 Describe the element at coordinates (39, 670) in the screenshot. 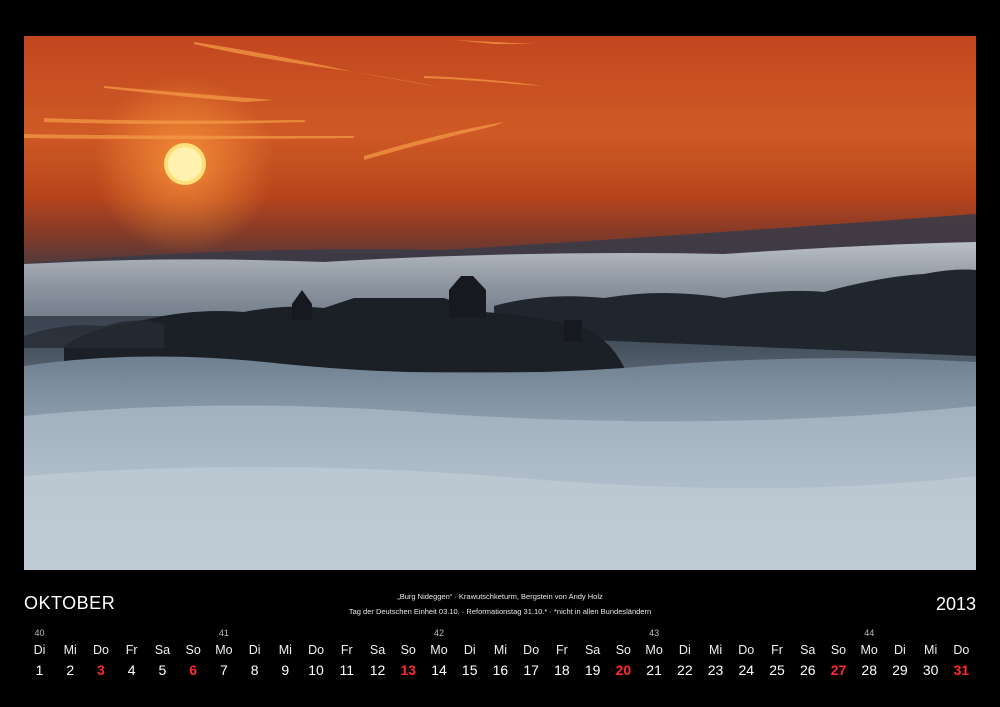

I see `day-number: 1` at that location.